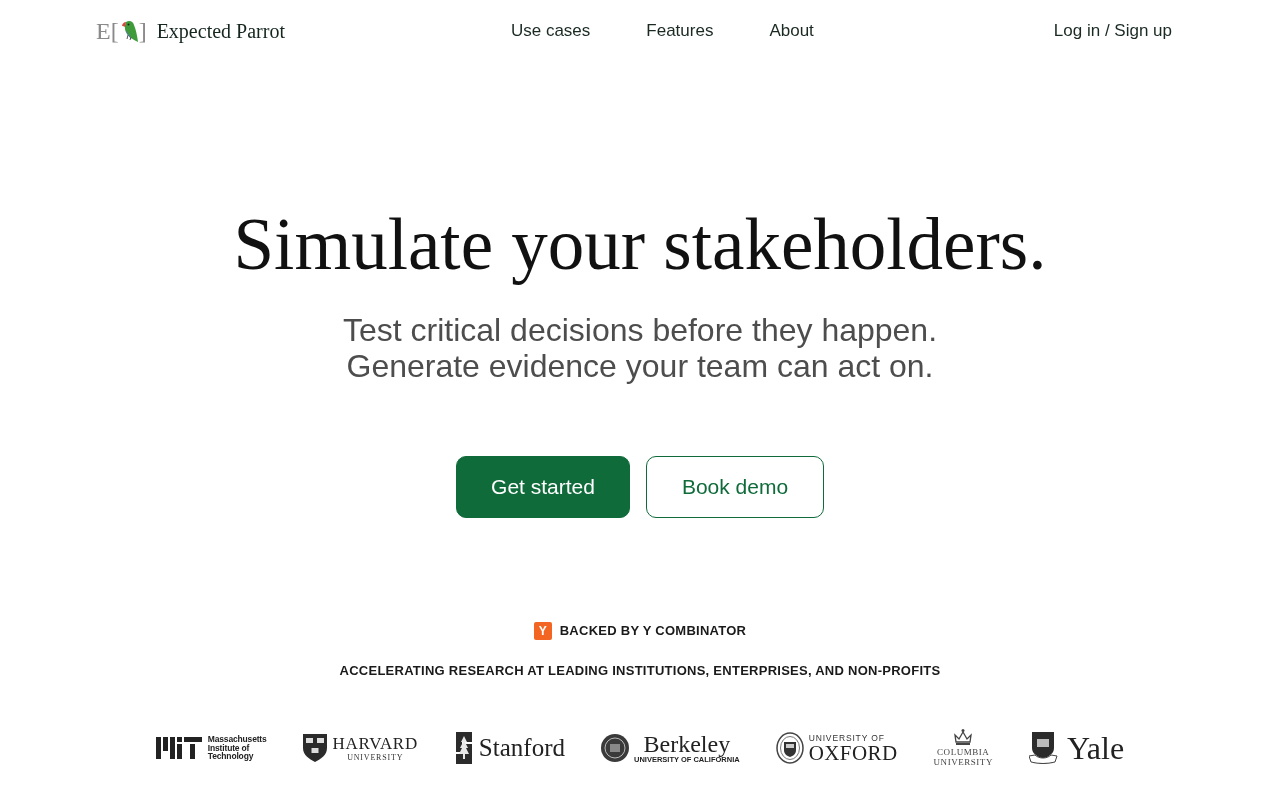 The height and width of the screenshot is (800, 1280). Describe the element at coordinates (963, 752) in the screenshot. I see `institution-name: COLUMBIA` at that location.